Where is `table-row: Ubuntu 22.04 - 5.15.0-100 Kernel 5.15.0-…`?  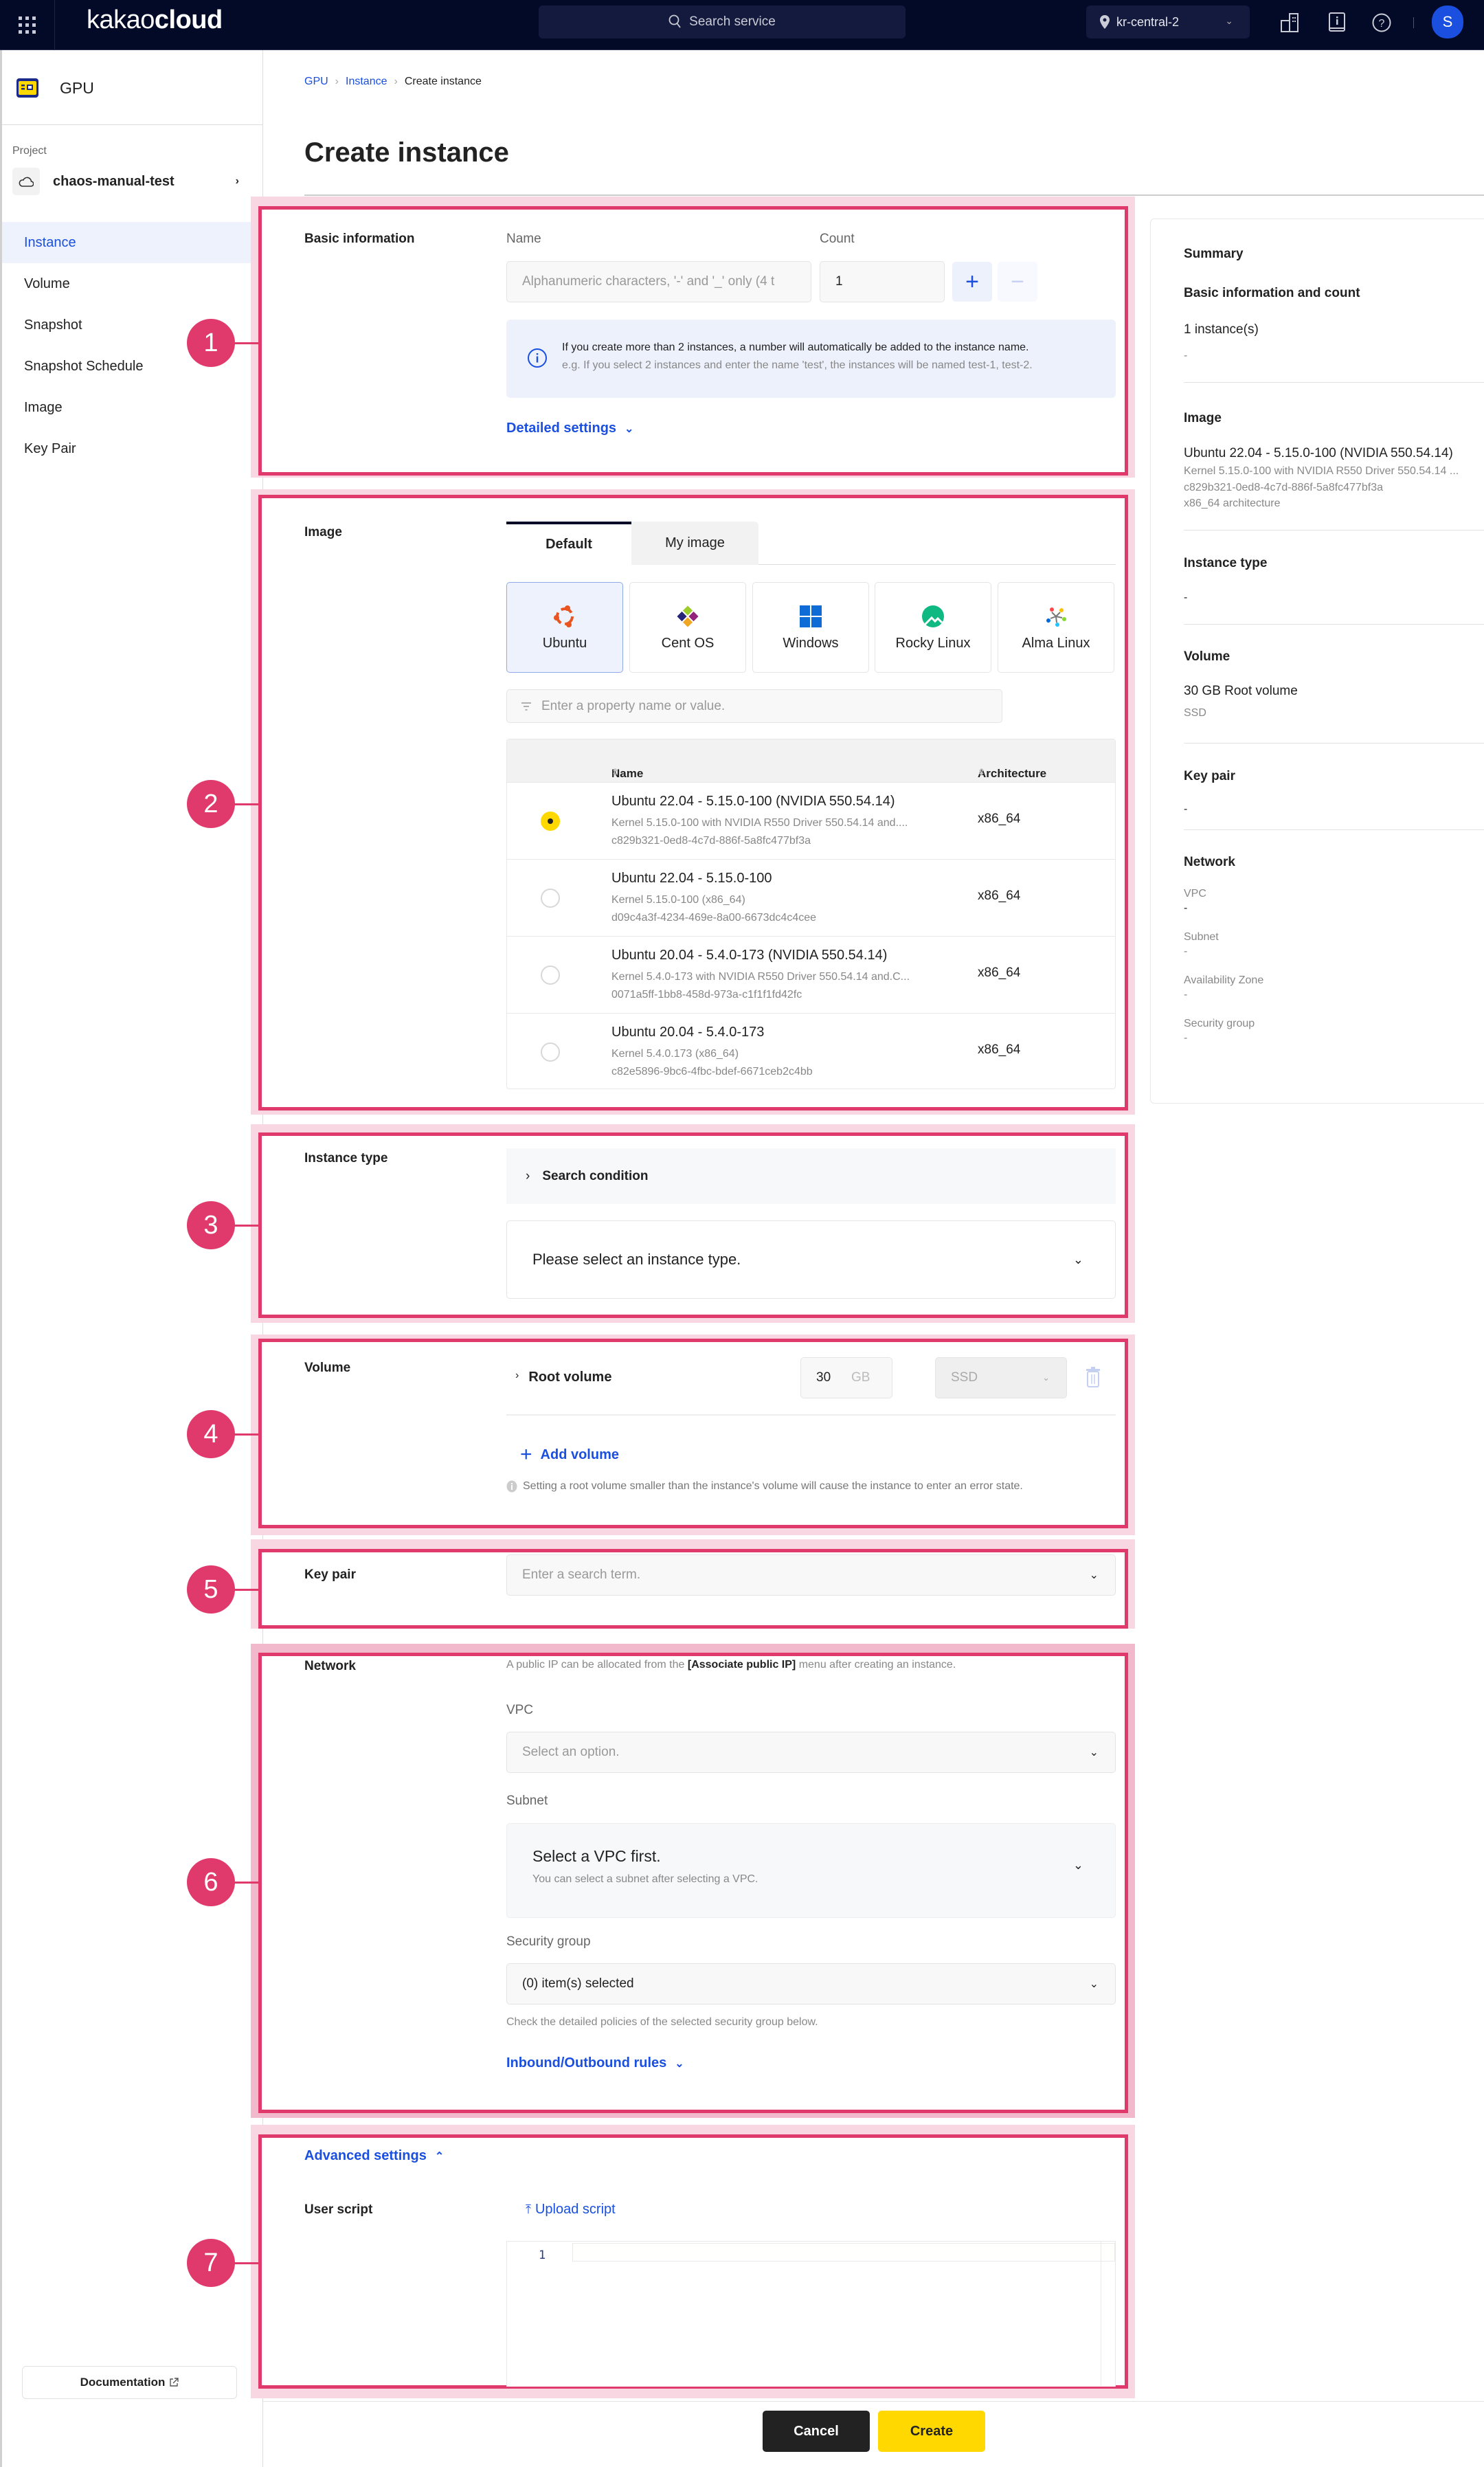 table-row: Ubuntu 22.04 - 5.15.0-100 Kernel 5.15.0-… is located at coordinates (811, 897).